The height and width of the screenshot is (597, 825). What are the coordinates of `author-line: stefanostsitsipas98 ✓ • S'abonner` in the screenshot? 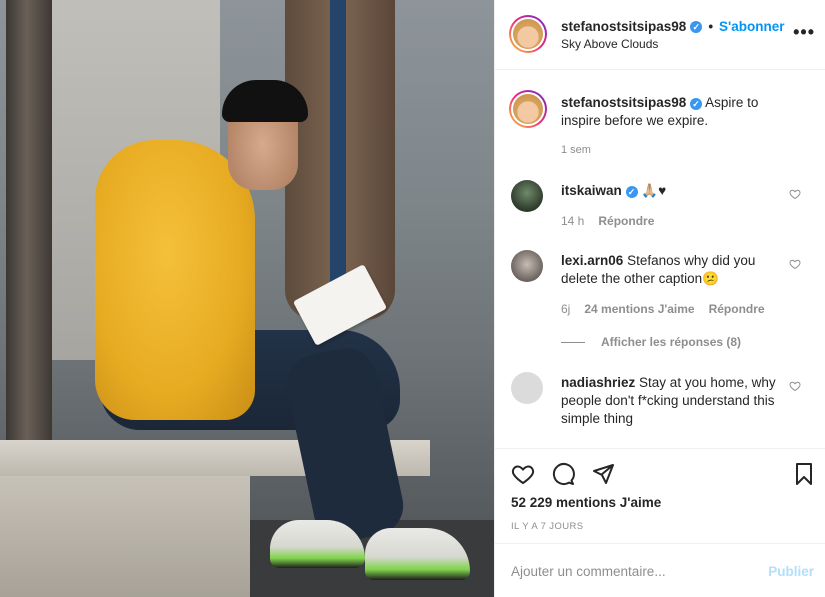 It's located at (673, 26).